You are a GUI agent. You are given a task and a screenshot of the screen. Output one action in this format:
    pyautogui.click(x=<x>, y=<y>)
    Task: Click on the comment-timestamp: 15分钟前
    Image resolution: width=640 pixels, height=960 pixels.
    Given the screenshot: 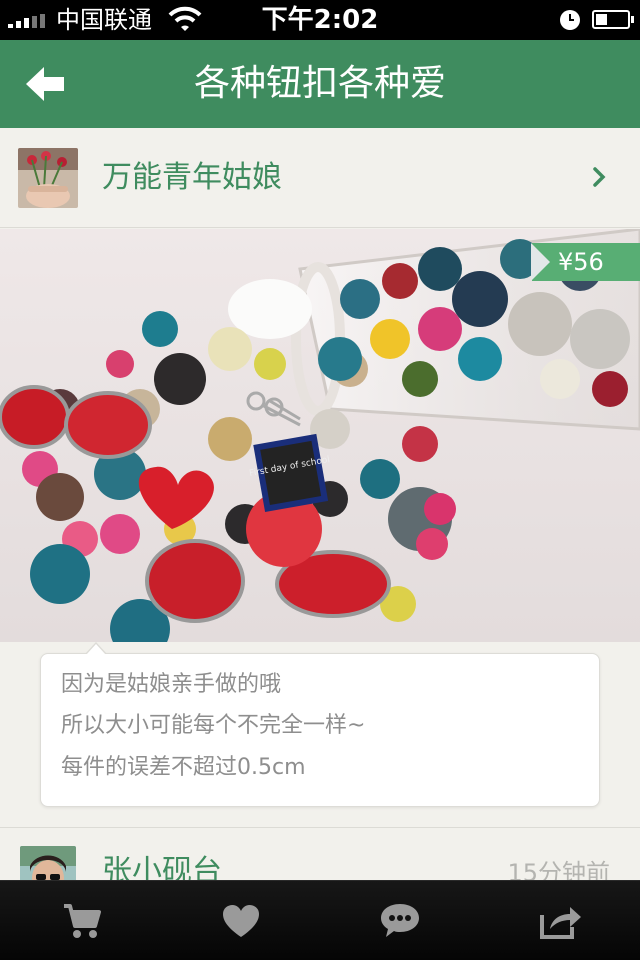 What is the action you would take?
    pyautogui.click(x=558, y=869)
    